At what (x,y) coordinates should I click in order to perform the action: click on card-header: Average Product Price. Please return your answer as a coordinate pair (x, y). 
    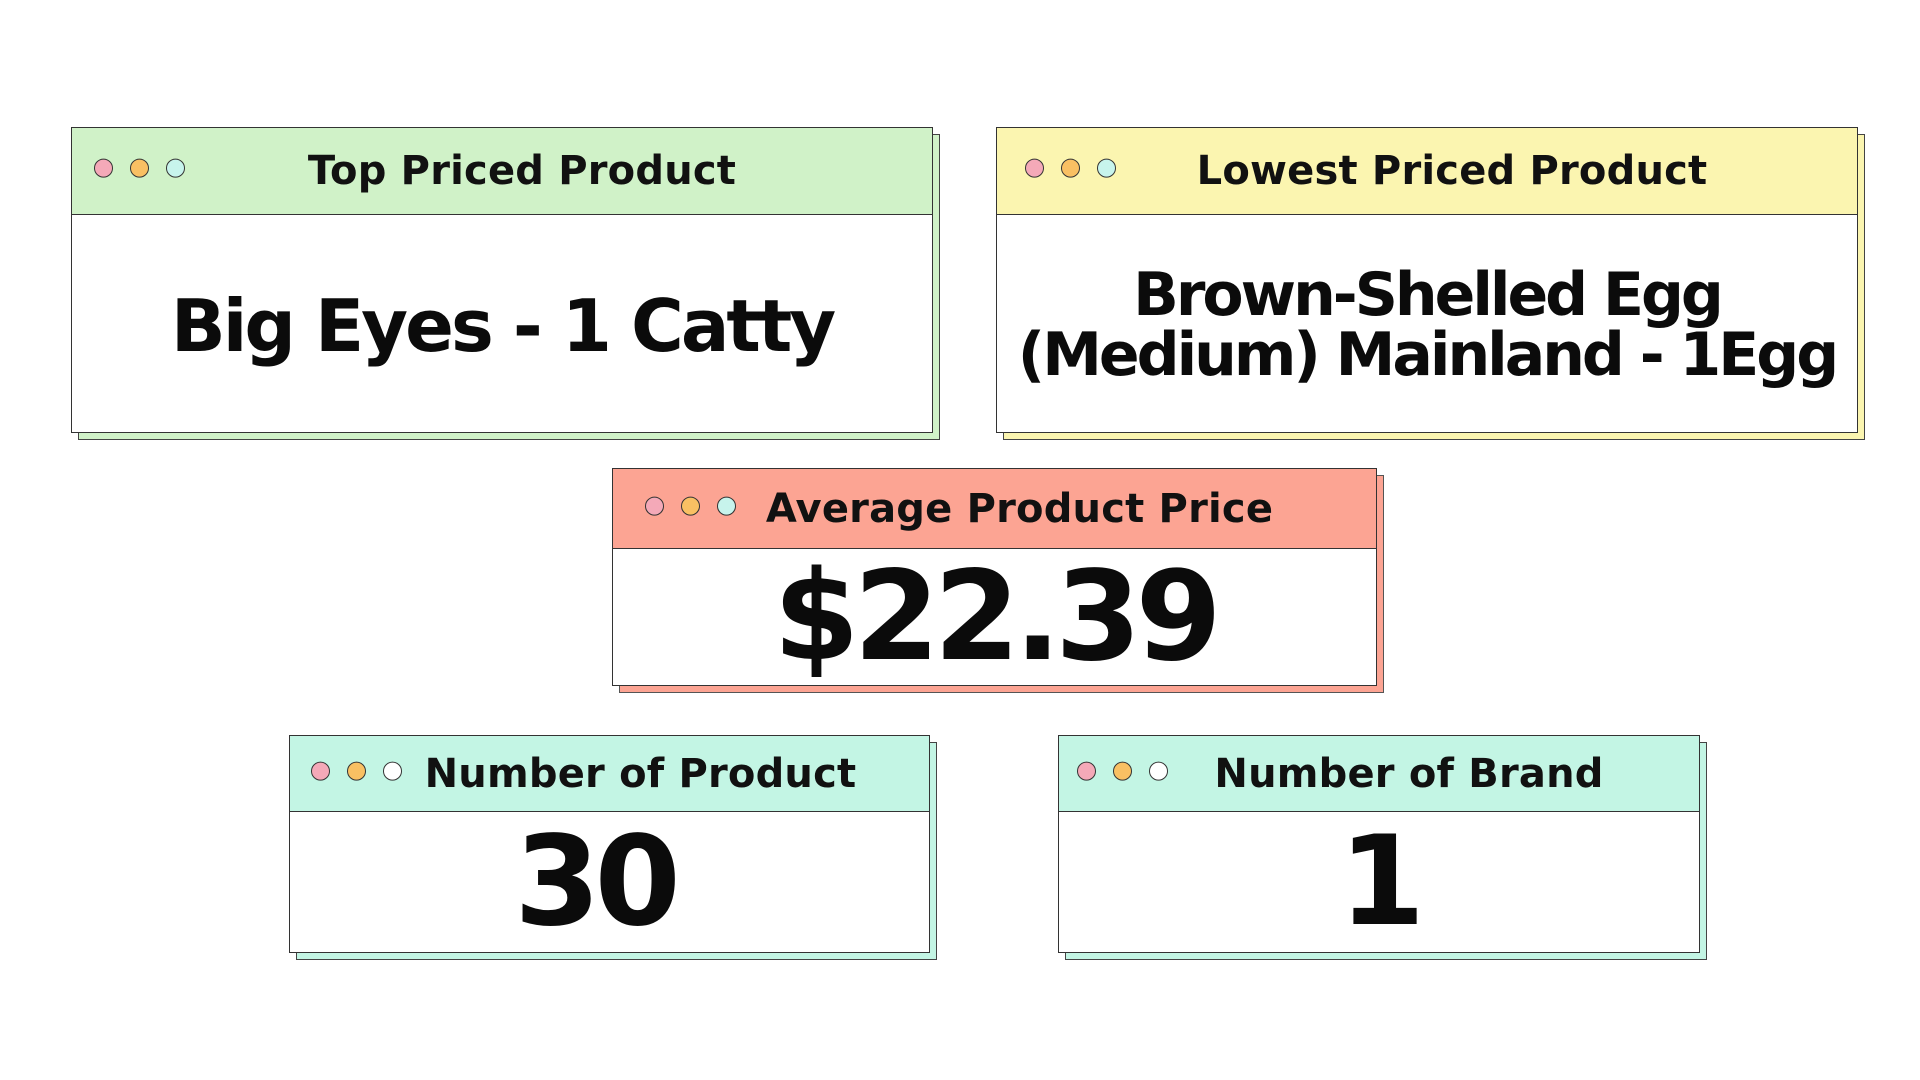
    Looking at the image, I should click on (994, 509).